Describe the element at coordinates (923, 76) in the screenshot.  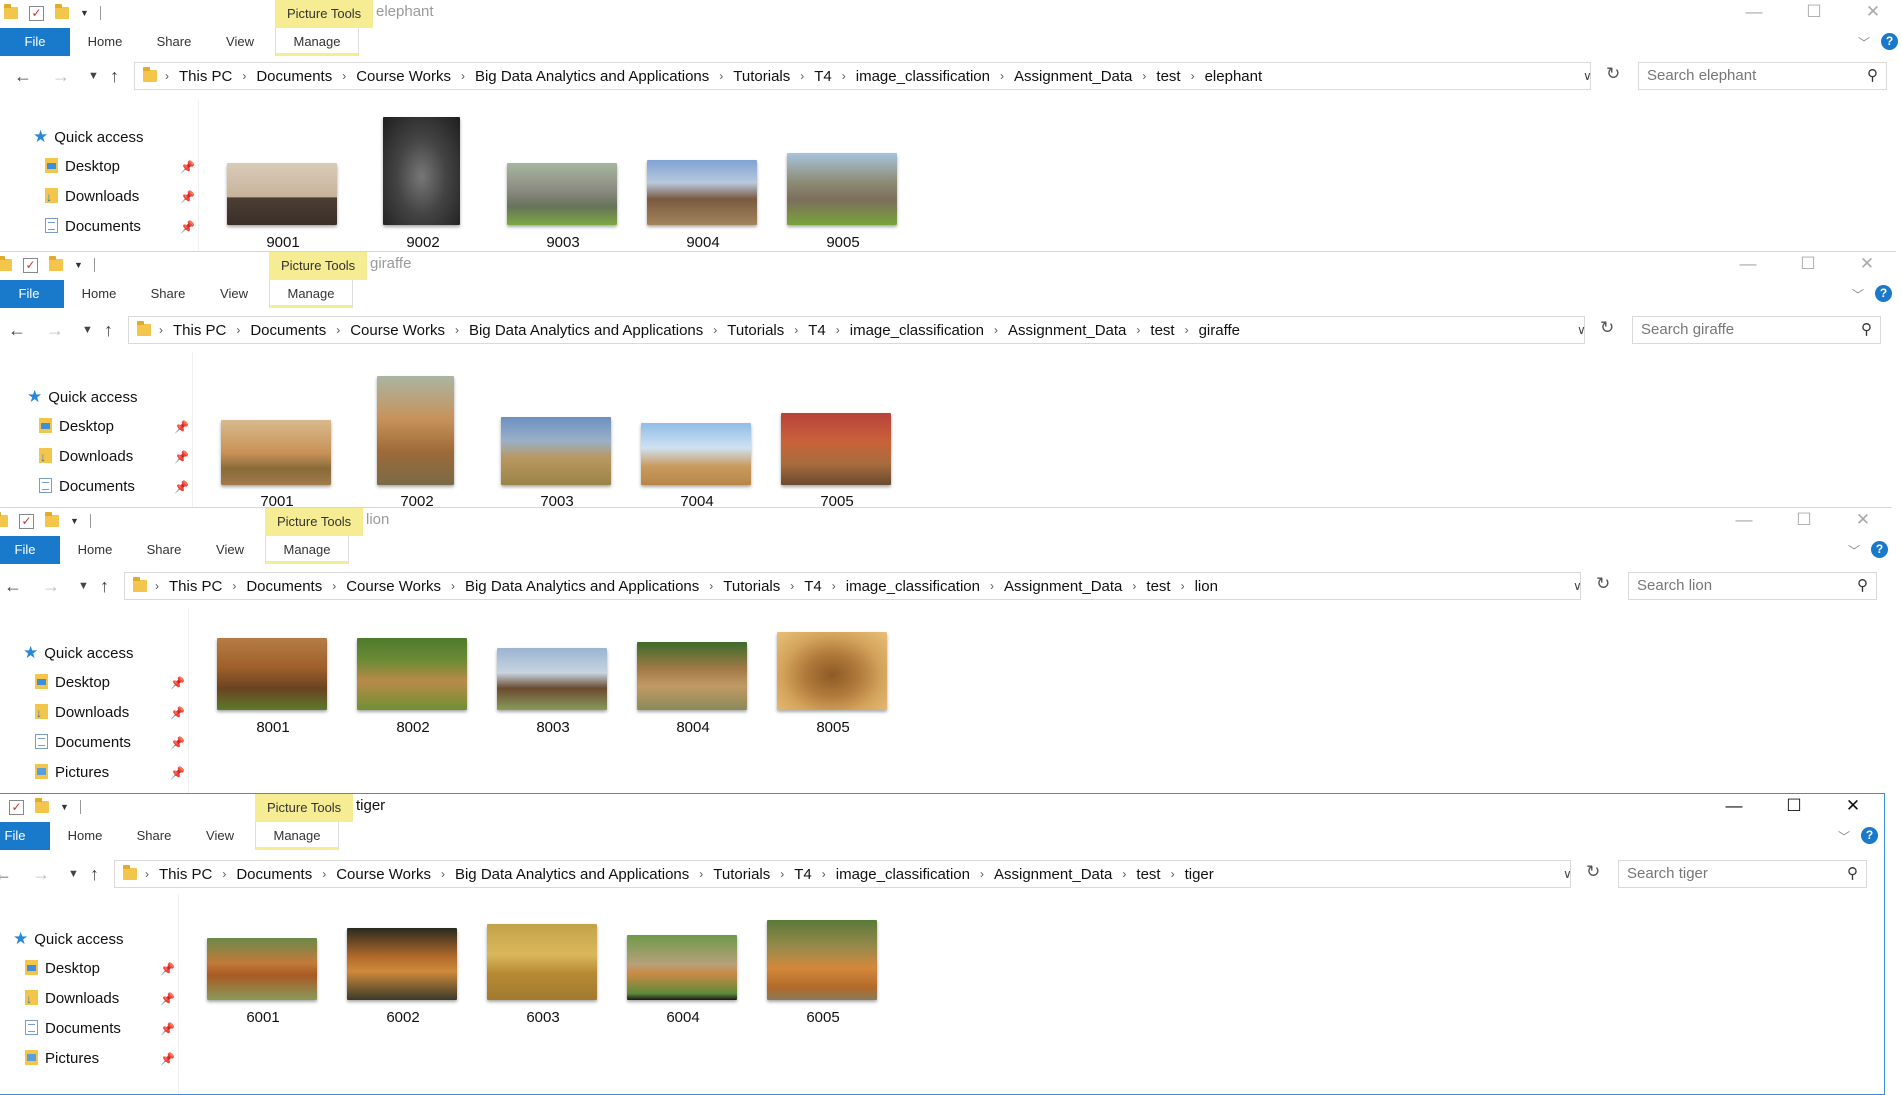
I see `breadcrumb-image-classification: image_classification` at that location.